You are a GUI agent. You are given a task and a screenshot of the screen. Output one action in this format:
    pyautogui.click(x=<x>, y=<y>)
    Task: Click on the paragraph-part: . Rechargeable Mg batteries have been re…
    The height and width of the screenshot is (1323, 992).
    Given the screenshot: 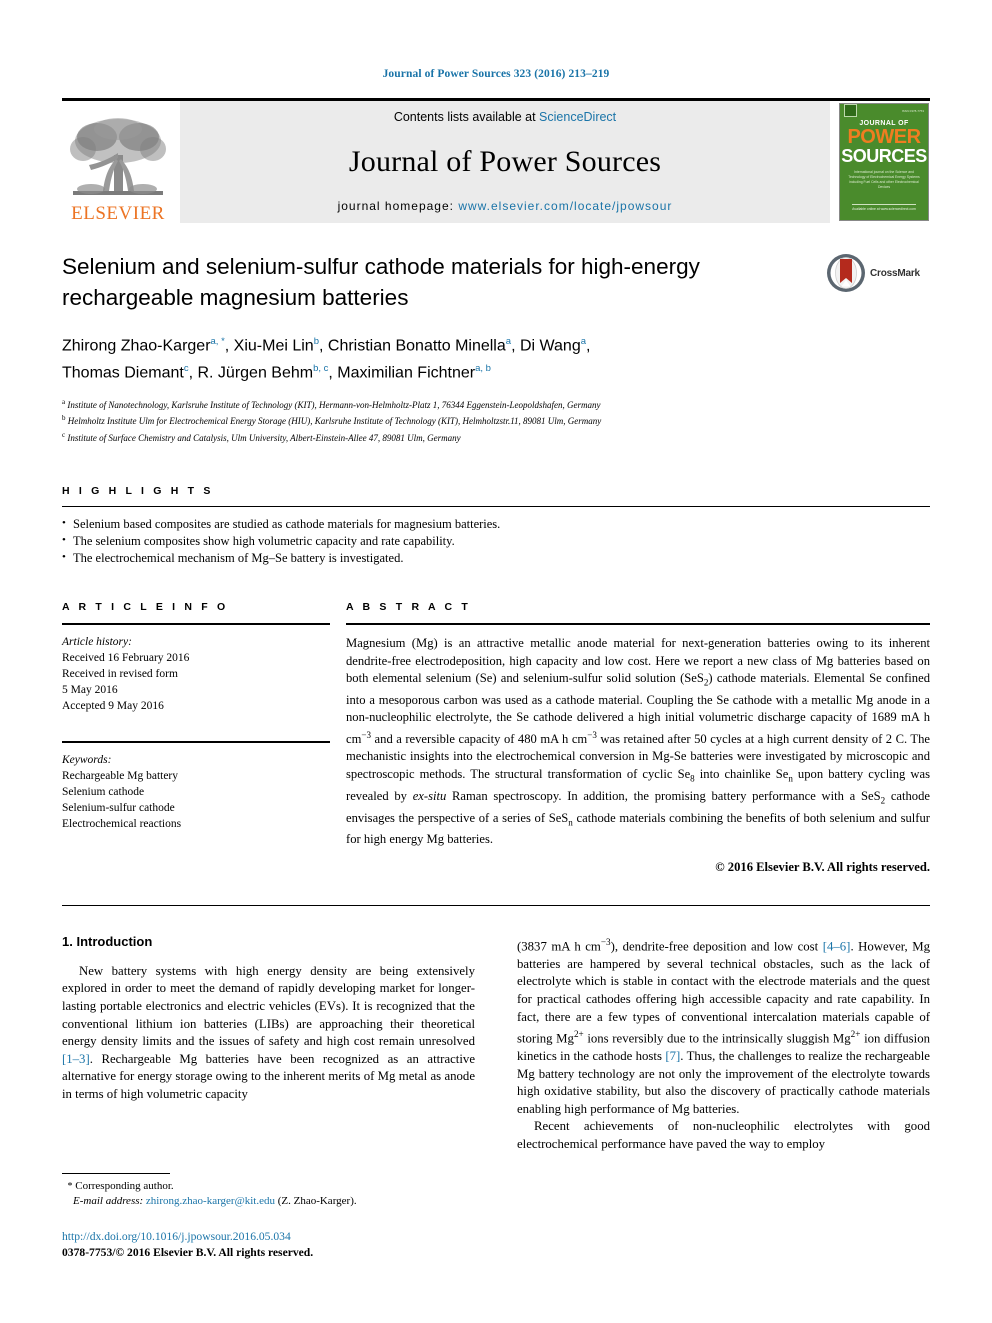 What is the action you would take?
    pyautogui.click(x=268, y=1076)
    